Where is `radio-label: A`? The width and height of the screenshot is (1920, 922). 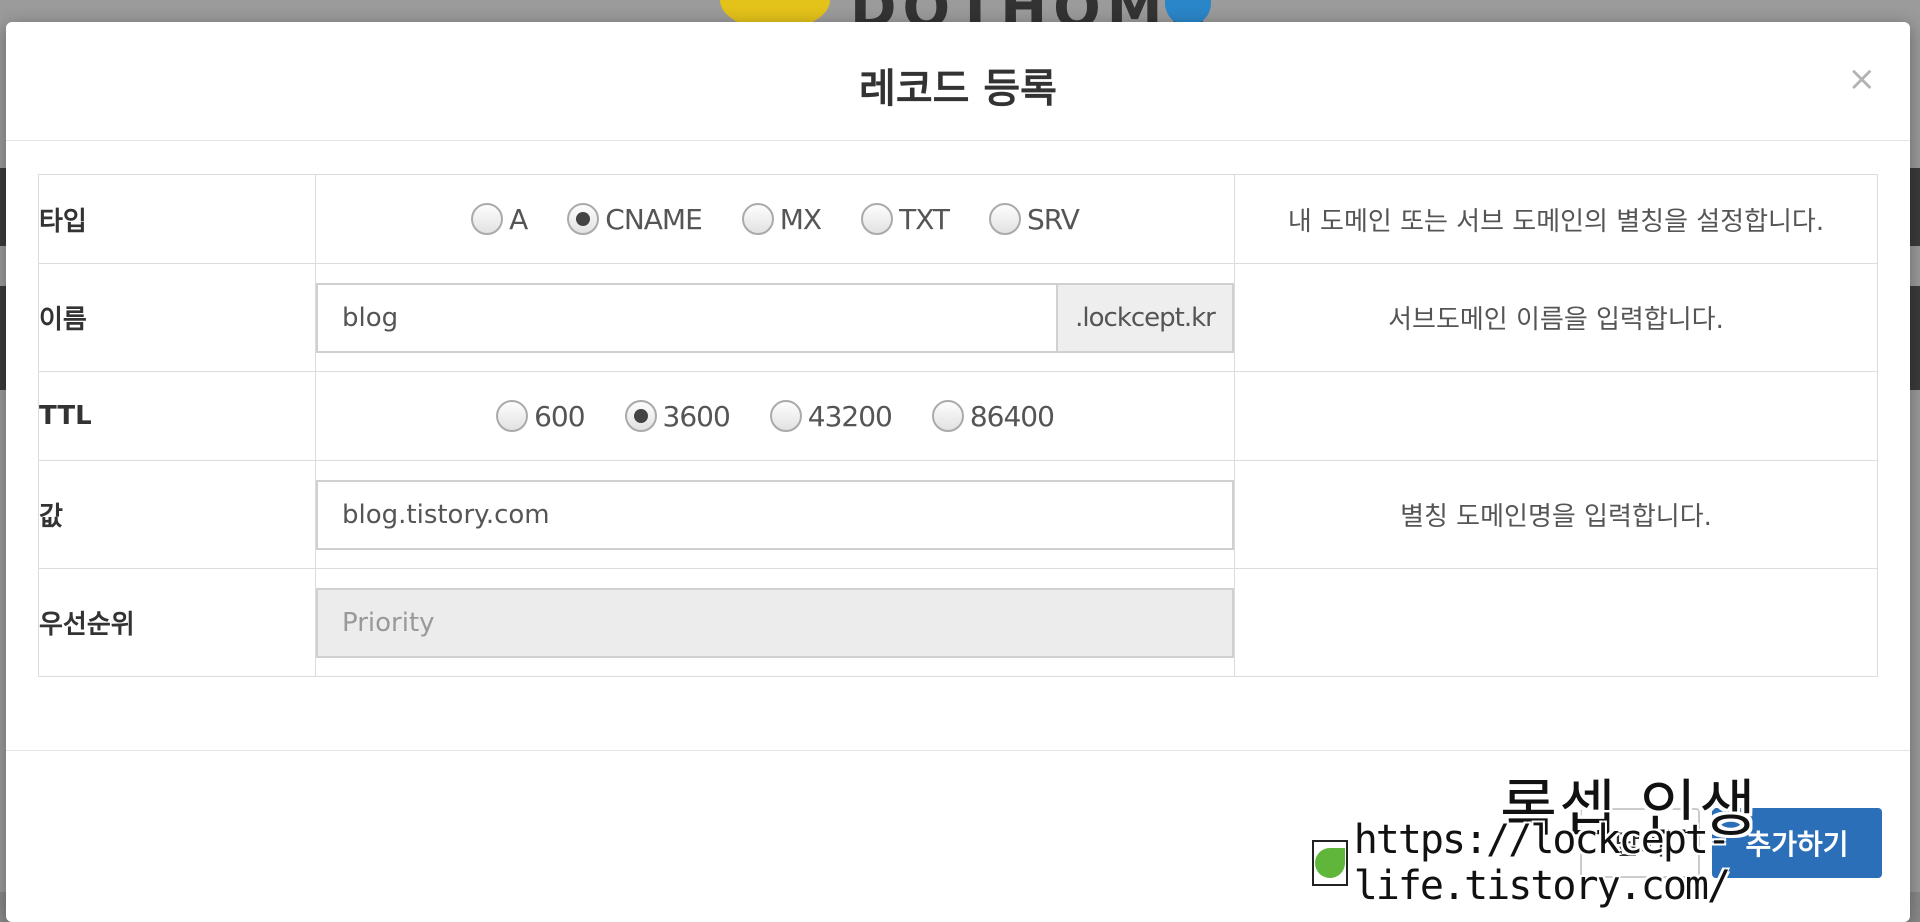
radio-label: A is located at coordinates (518, 219).